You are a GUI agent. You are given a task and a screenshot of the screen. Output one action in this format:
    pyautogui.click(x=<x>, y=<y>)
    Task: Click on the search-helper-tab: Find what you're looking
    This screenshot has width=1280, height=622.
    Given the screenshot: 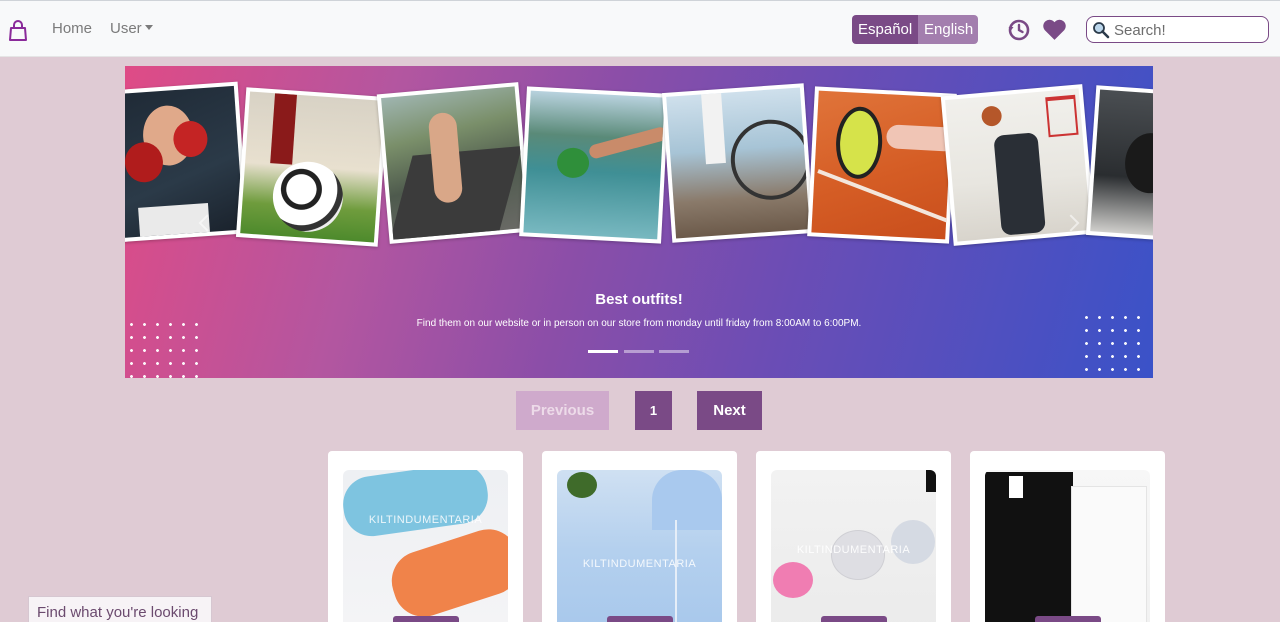 What is the action you would take?
    pyautogui.click(x=120, y=609)
    